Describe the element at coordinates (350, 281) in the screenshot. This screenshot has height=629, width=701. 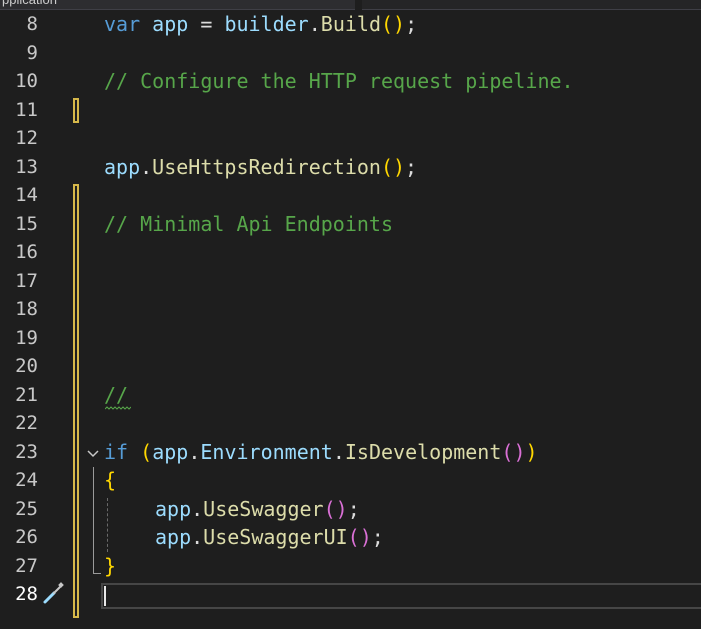
I see `code-line: 17` at that location.